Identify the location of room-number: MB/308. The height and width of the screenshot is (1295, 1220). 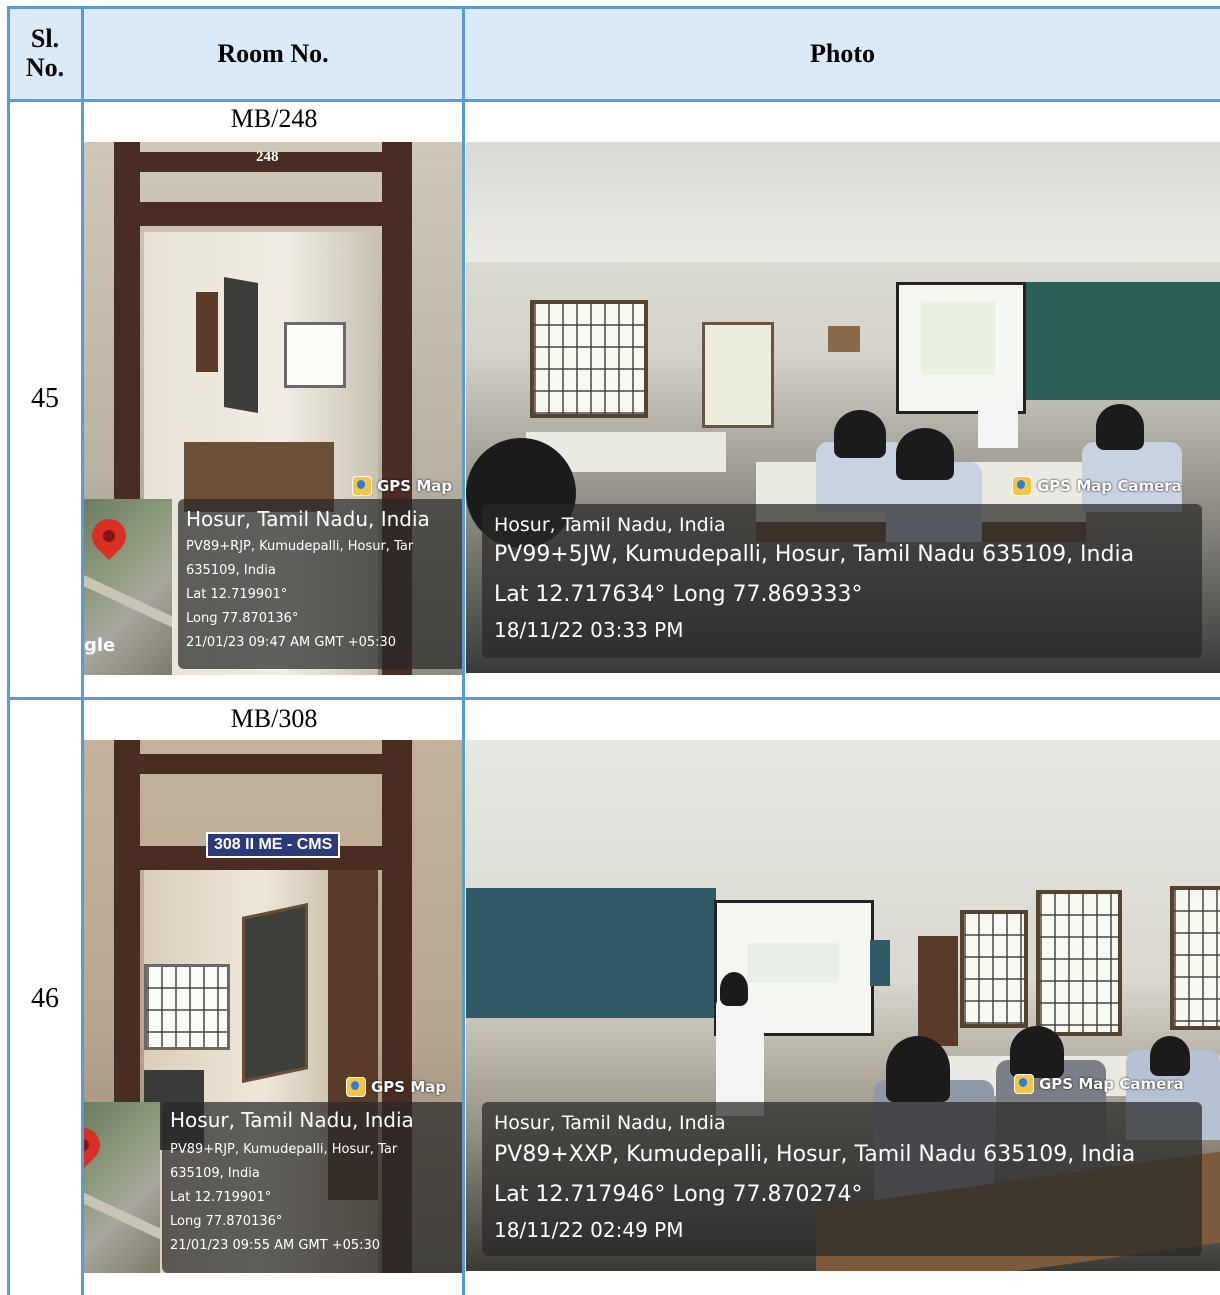
(274, 718).